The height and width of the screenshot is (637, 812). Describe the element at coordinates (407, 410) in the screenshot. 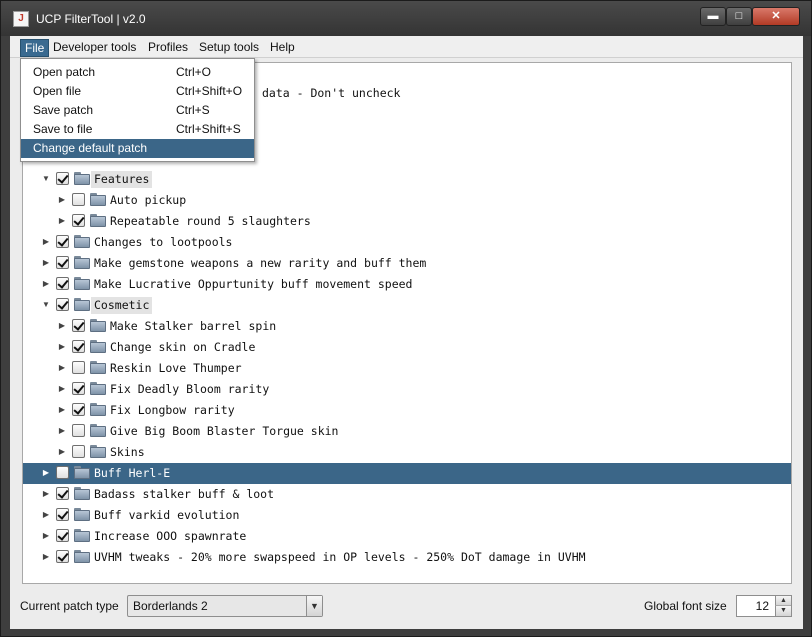

I see `tree-row: ▶ Fix Longbow rarity` at that location.